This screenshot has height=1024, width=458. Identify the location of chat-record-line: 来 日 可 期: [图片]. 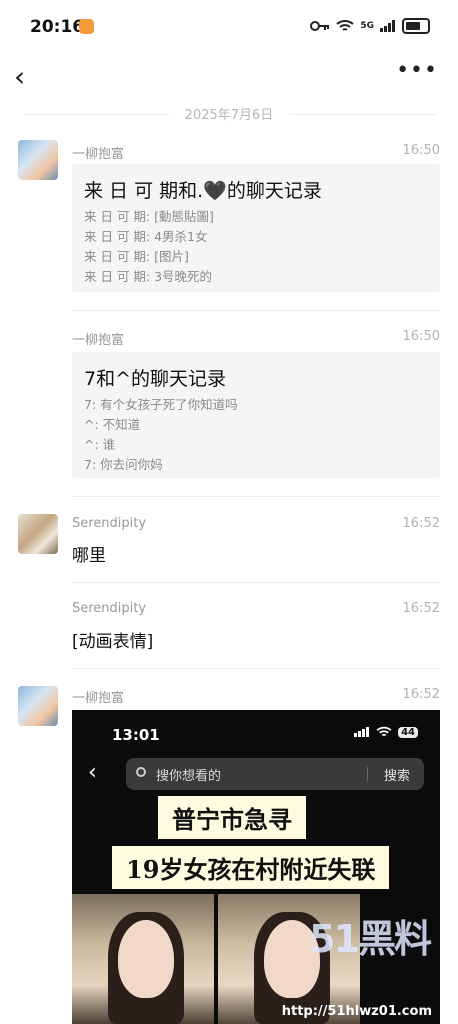
(136, 256).